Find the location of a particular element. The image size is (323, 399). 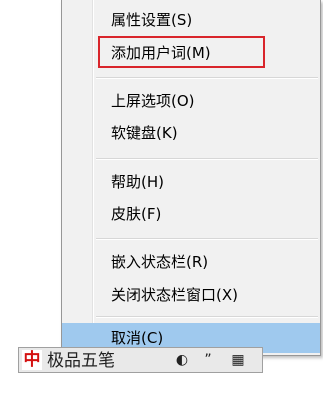

ime-name-label: 极品五笔 is located at coordinates (102, 360).